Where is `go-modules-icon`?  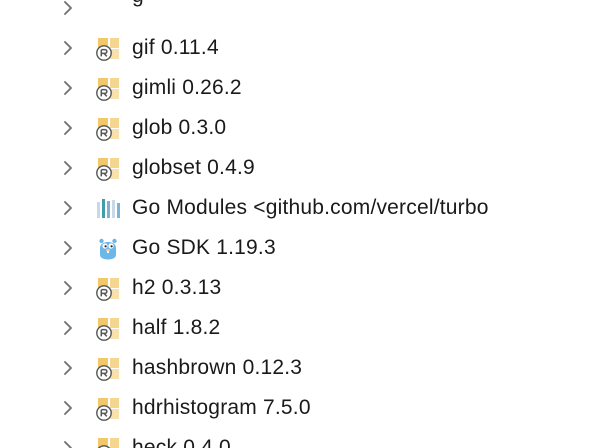 go-modules-icon is located at coordinates (108, 208).